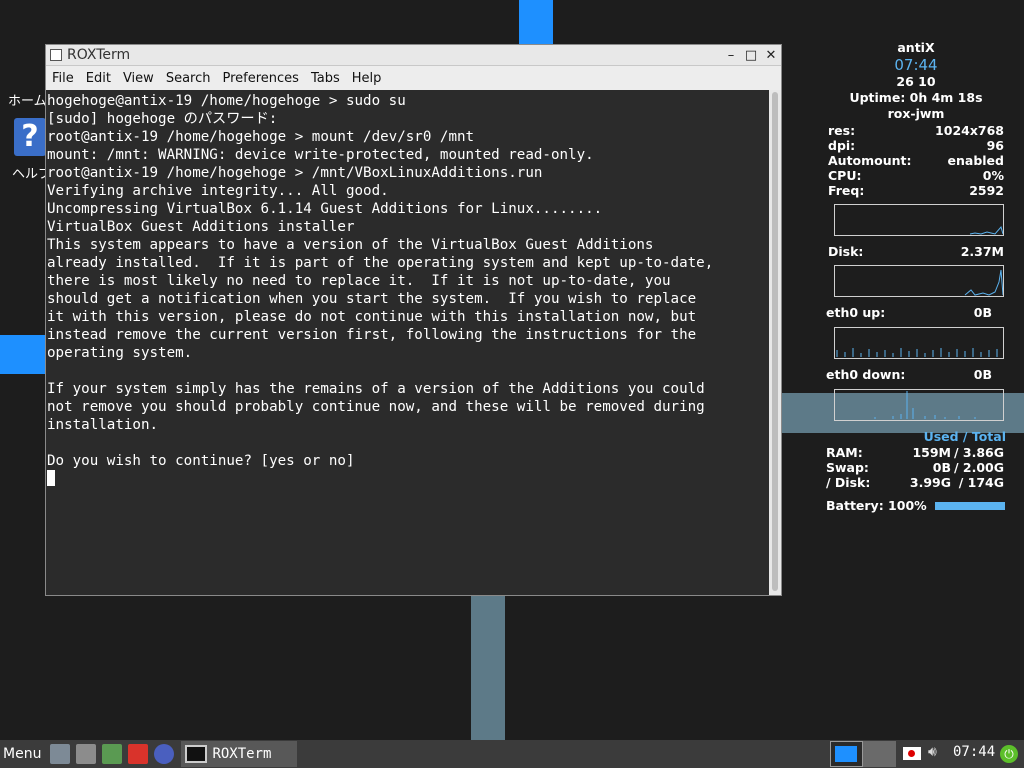  Describe the element at coordinates (138, 78) in the screenshot. I see `menu-view: View` at that location.